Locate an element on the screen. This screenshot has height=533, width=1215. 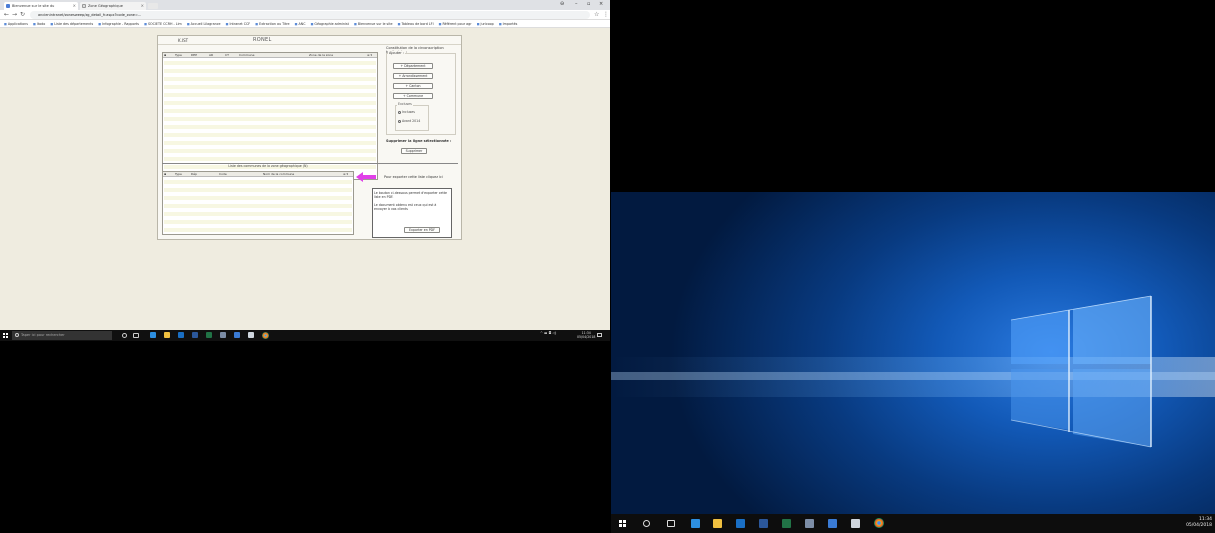
column-header-ct: CT is located at coordinates (227, 55).